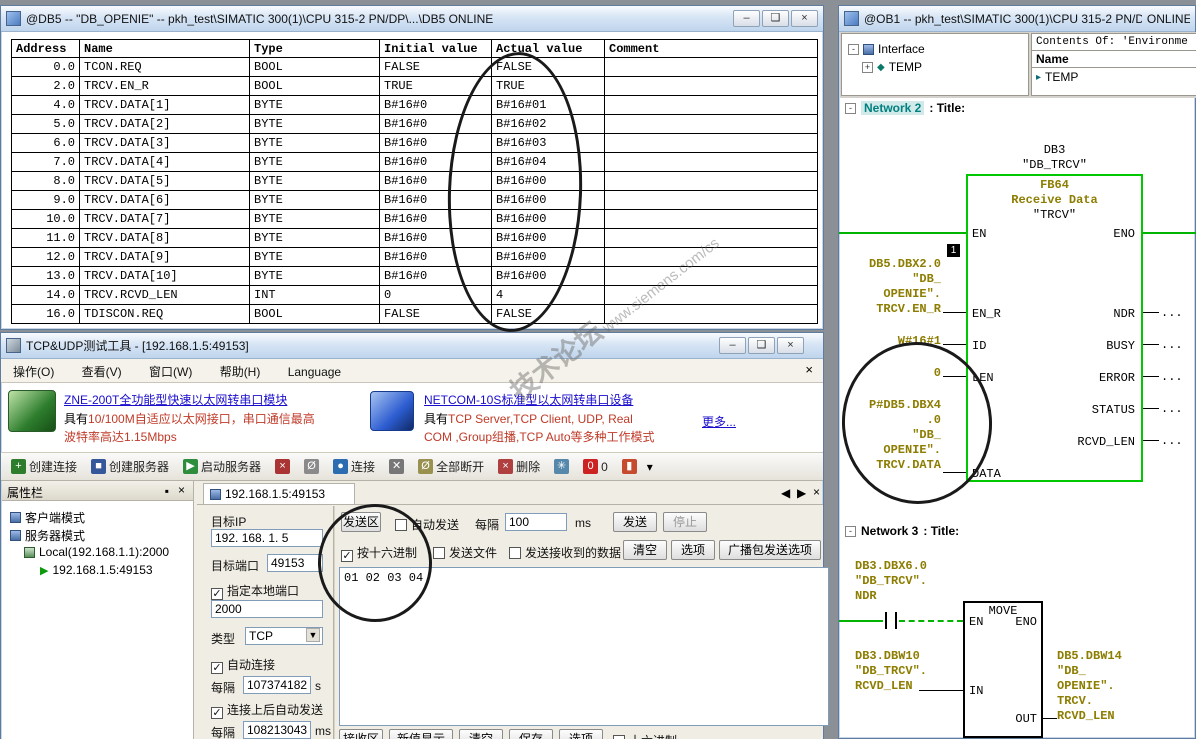 This screenshot has height=739, width=1196. What do you see at coordinates (867, 67) in the screenshot?
I see `expand-icon: +` at bounding box center [867, 67].